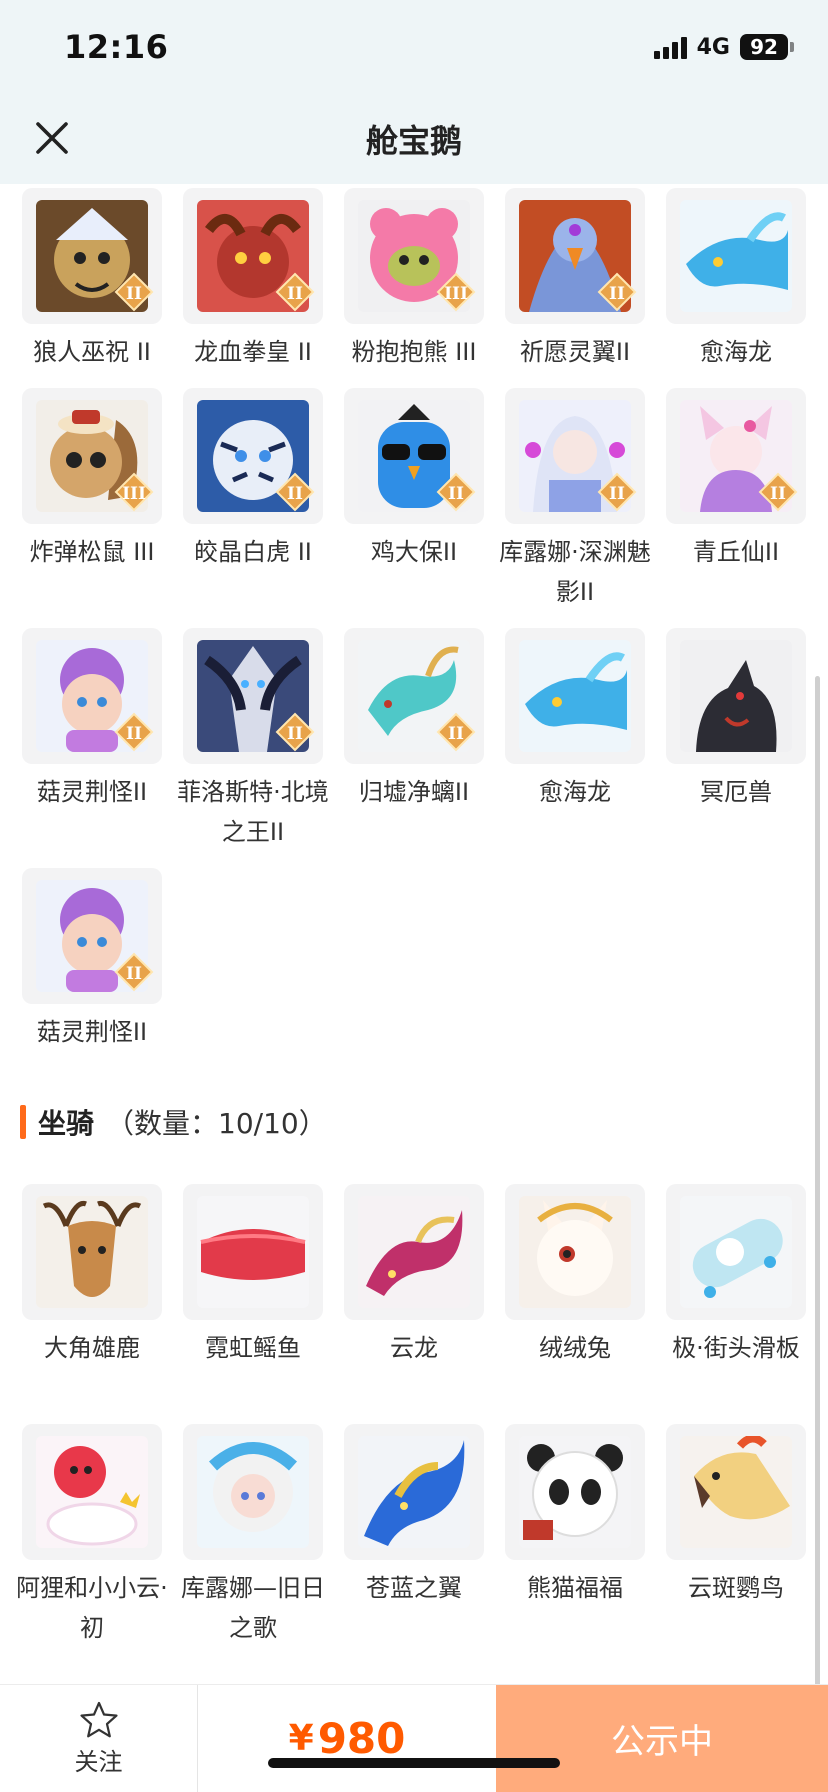  What do you see at coordinates (575, 500) in the screenshot?
I see `pet-card: II 库露娜·深渊魅影II` at bounding box center [575, 500].